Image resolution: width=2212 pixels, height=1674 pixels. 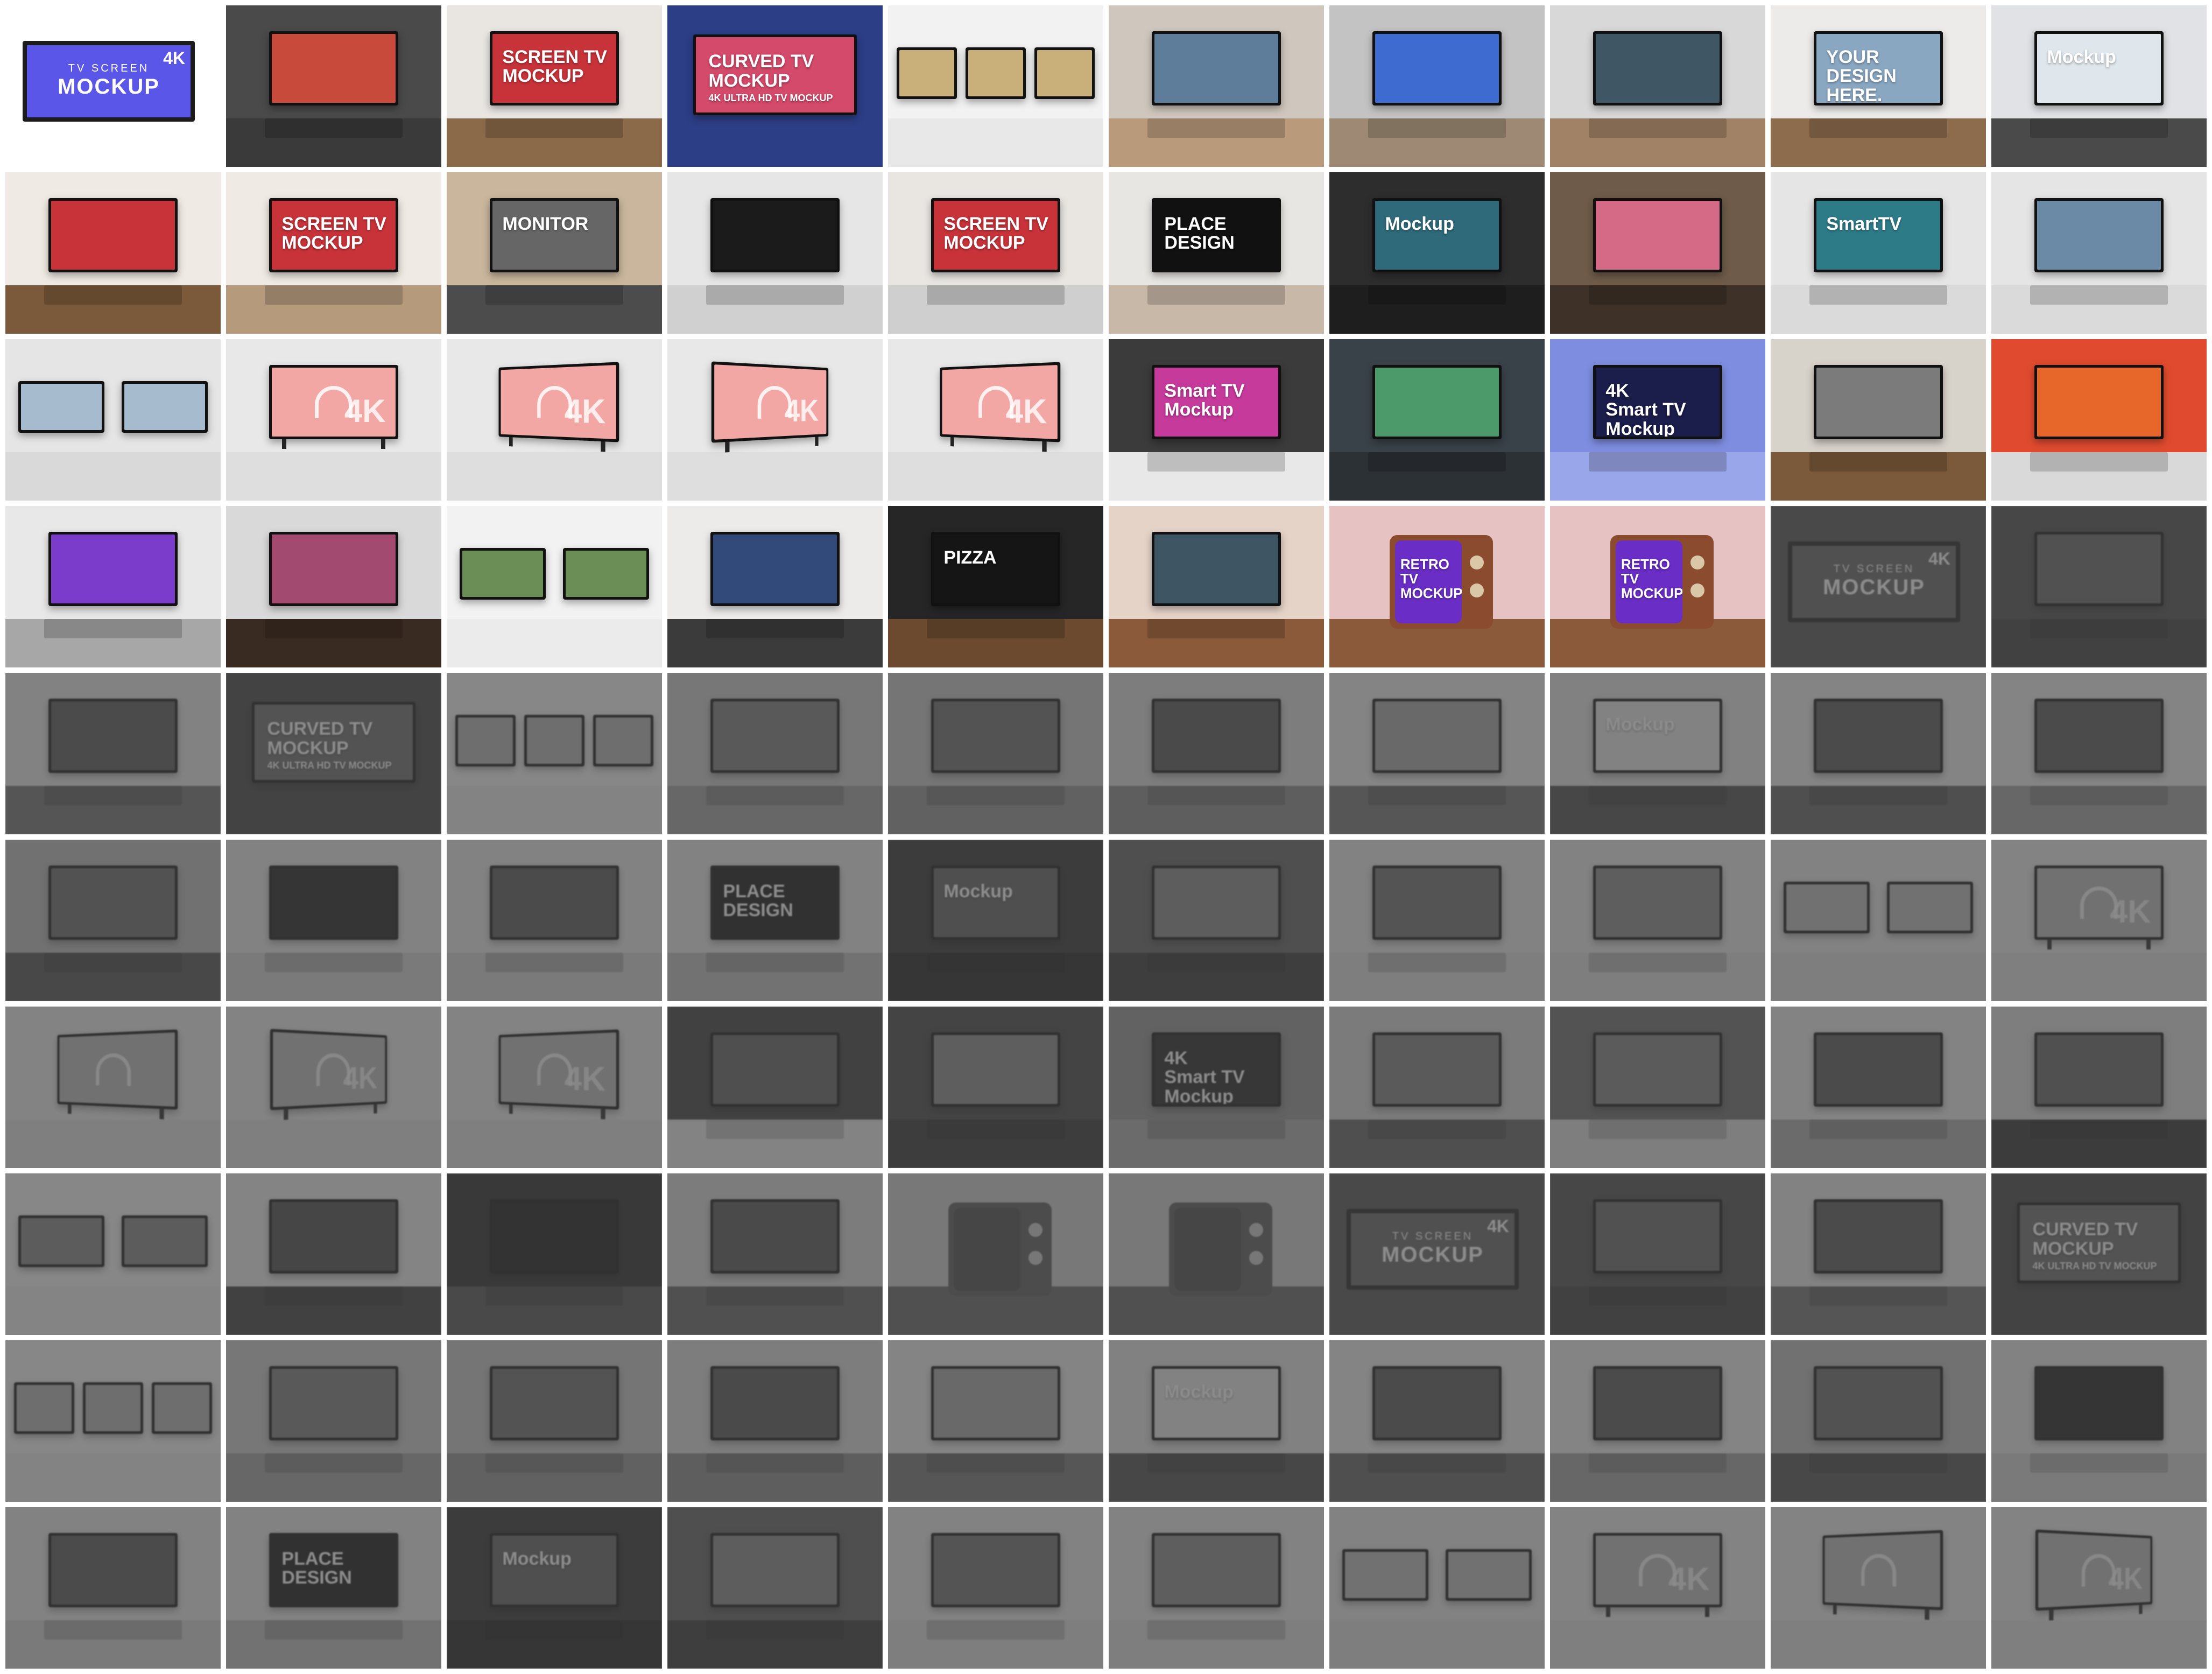 What do you see at coordinates (995, 586) in the screenshot?
I see `mockup-thumbnail: PIZZA` at bounding box center [995, 586].